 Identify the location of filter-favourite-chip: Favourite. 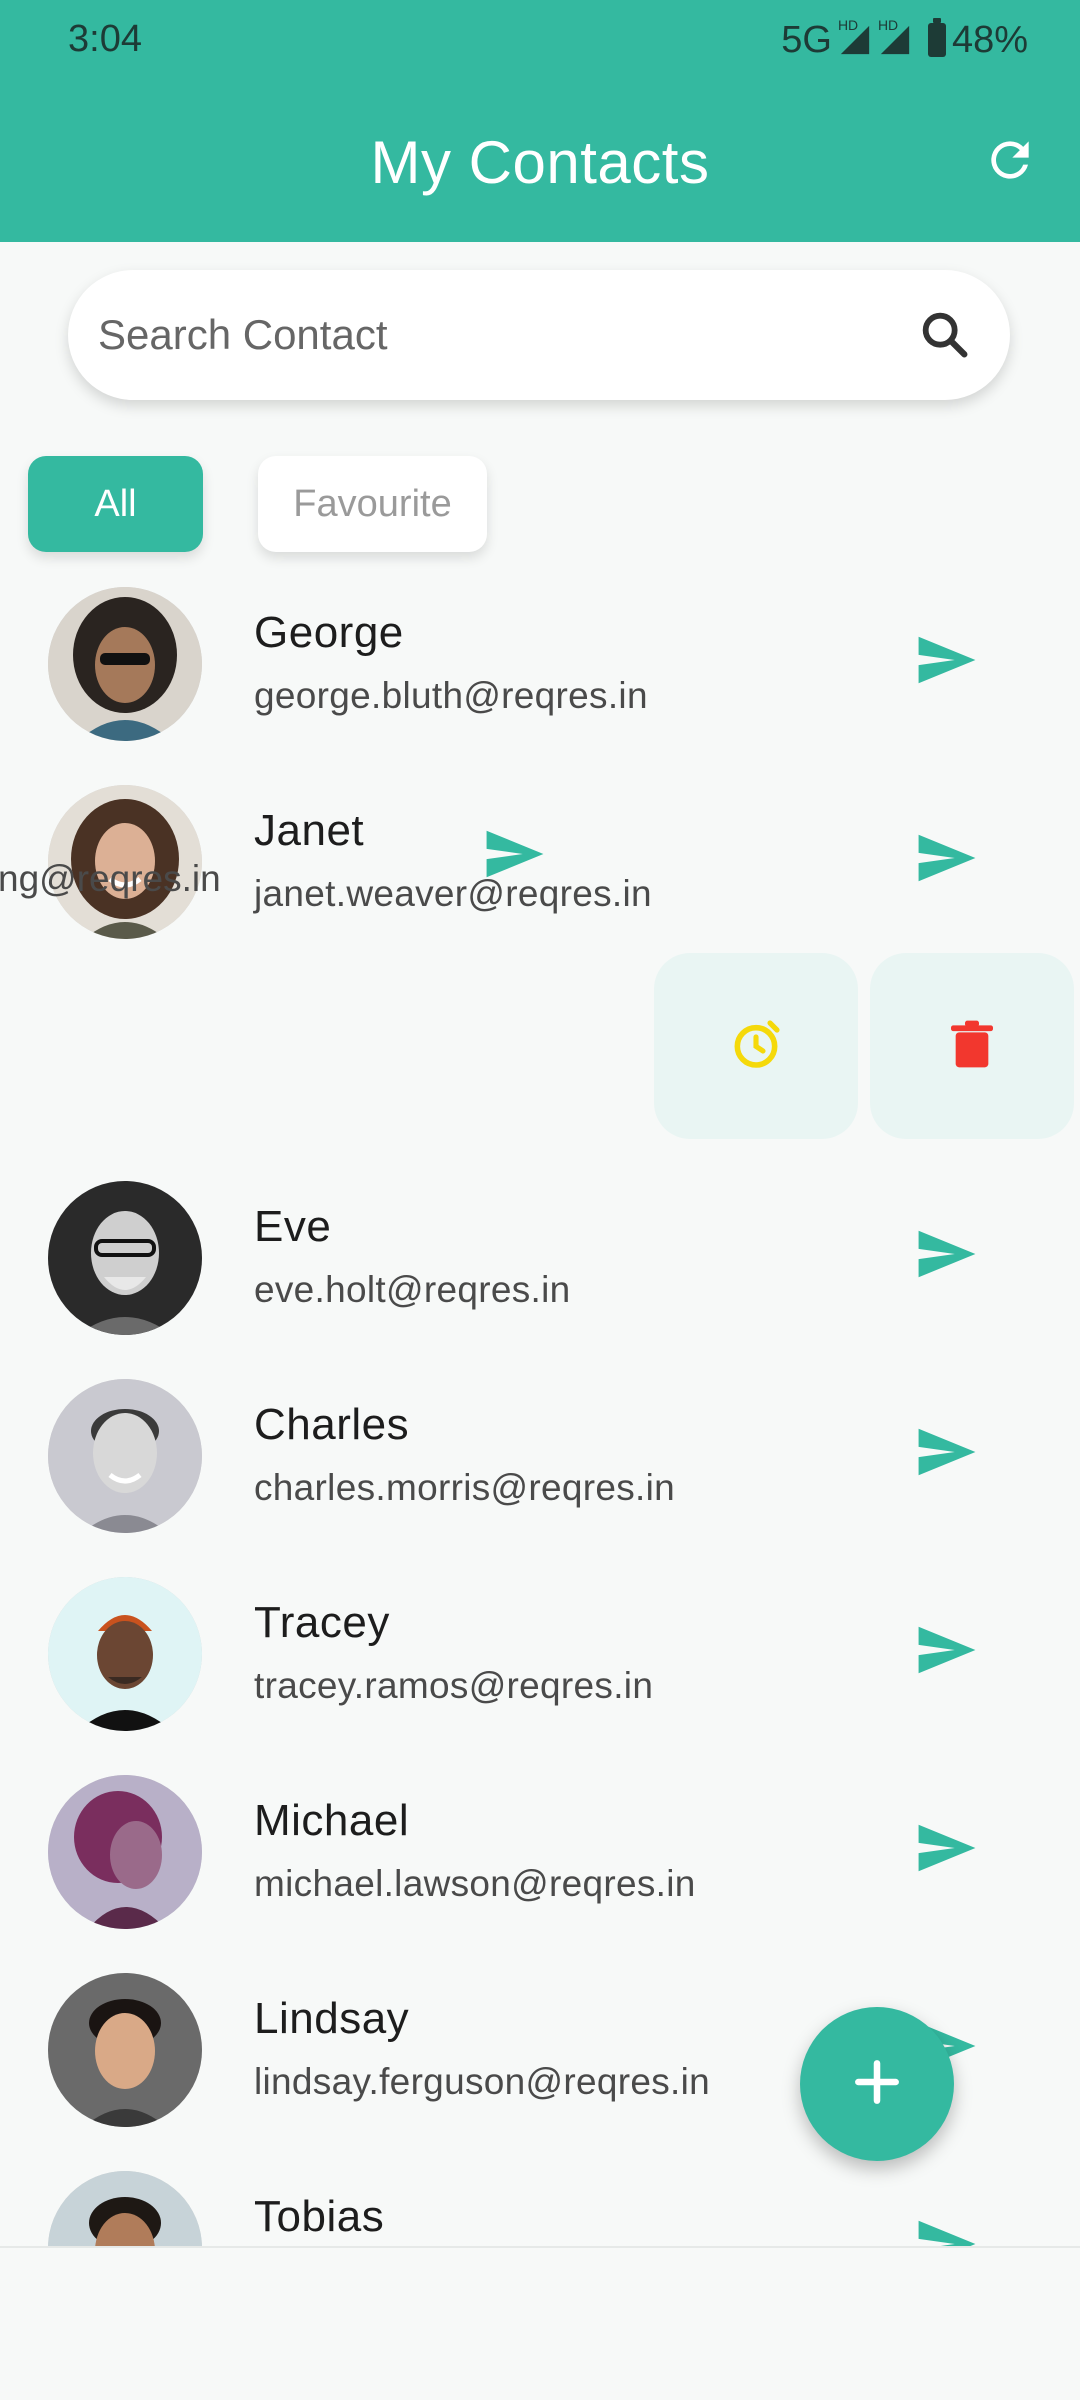
(372, 504).